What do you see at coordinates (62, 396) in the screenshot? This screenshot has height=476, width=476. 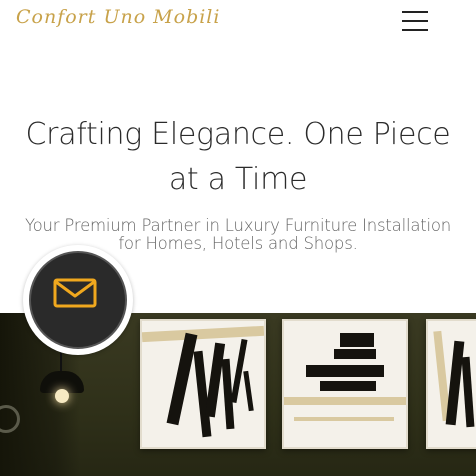 I see `lamp-bulb` at bounding box center [62, 396].